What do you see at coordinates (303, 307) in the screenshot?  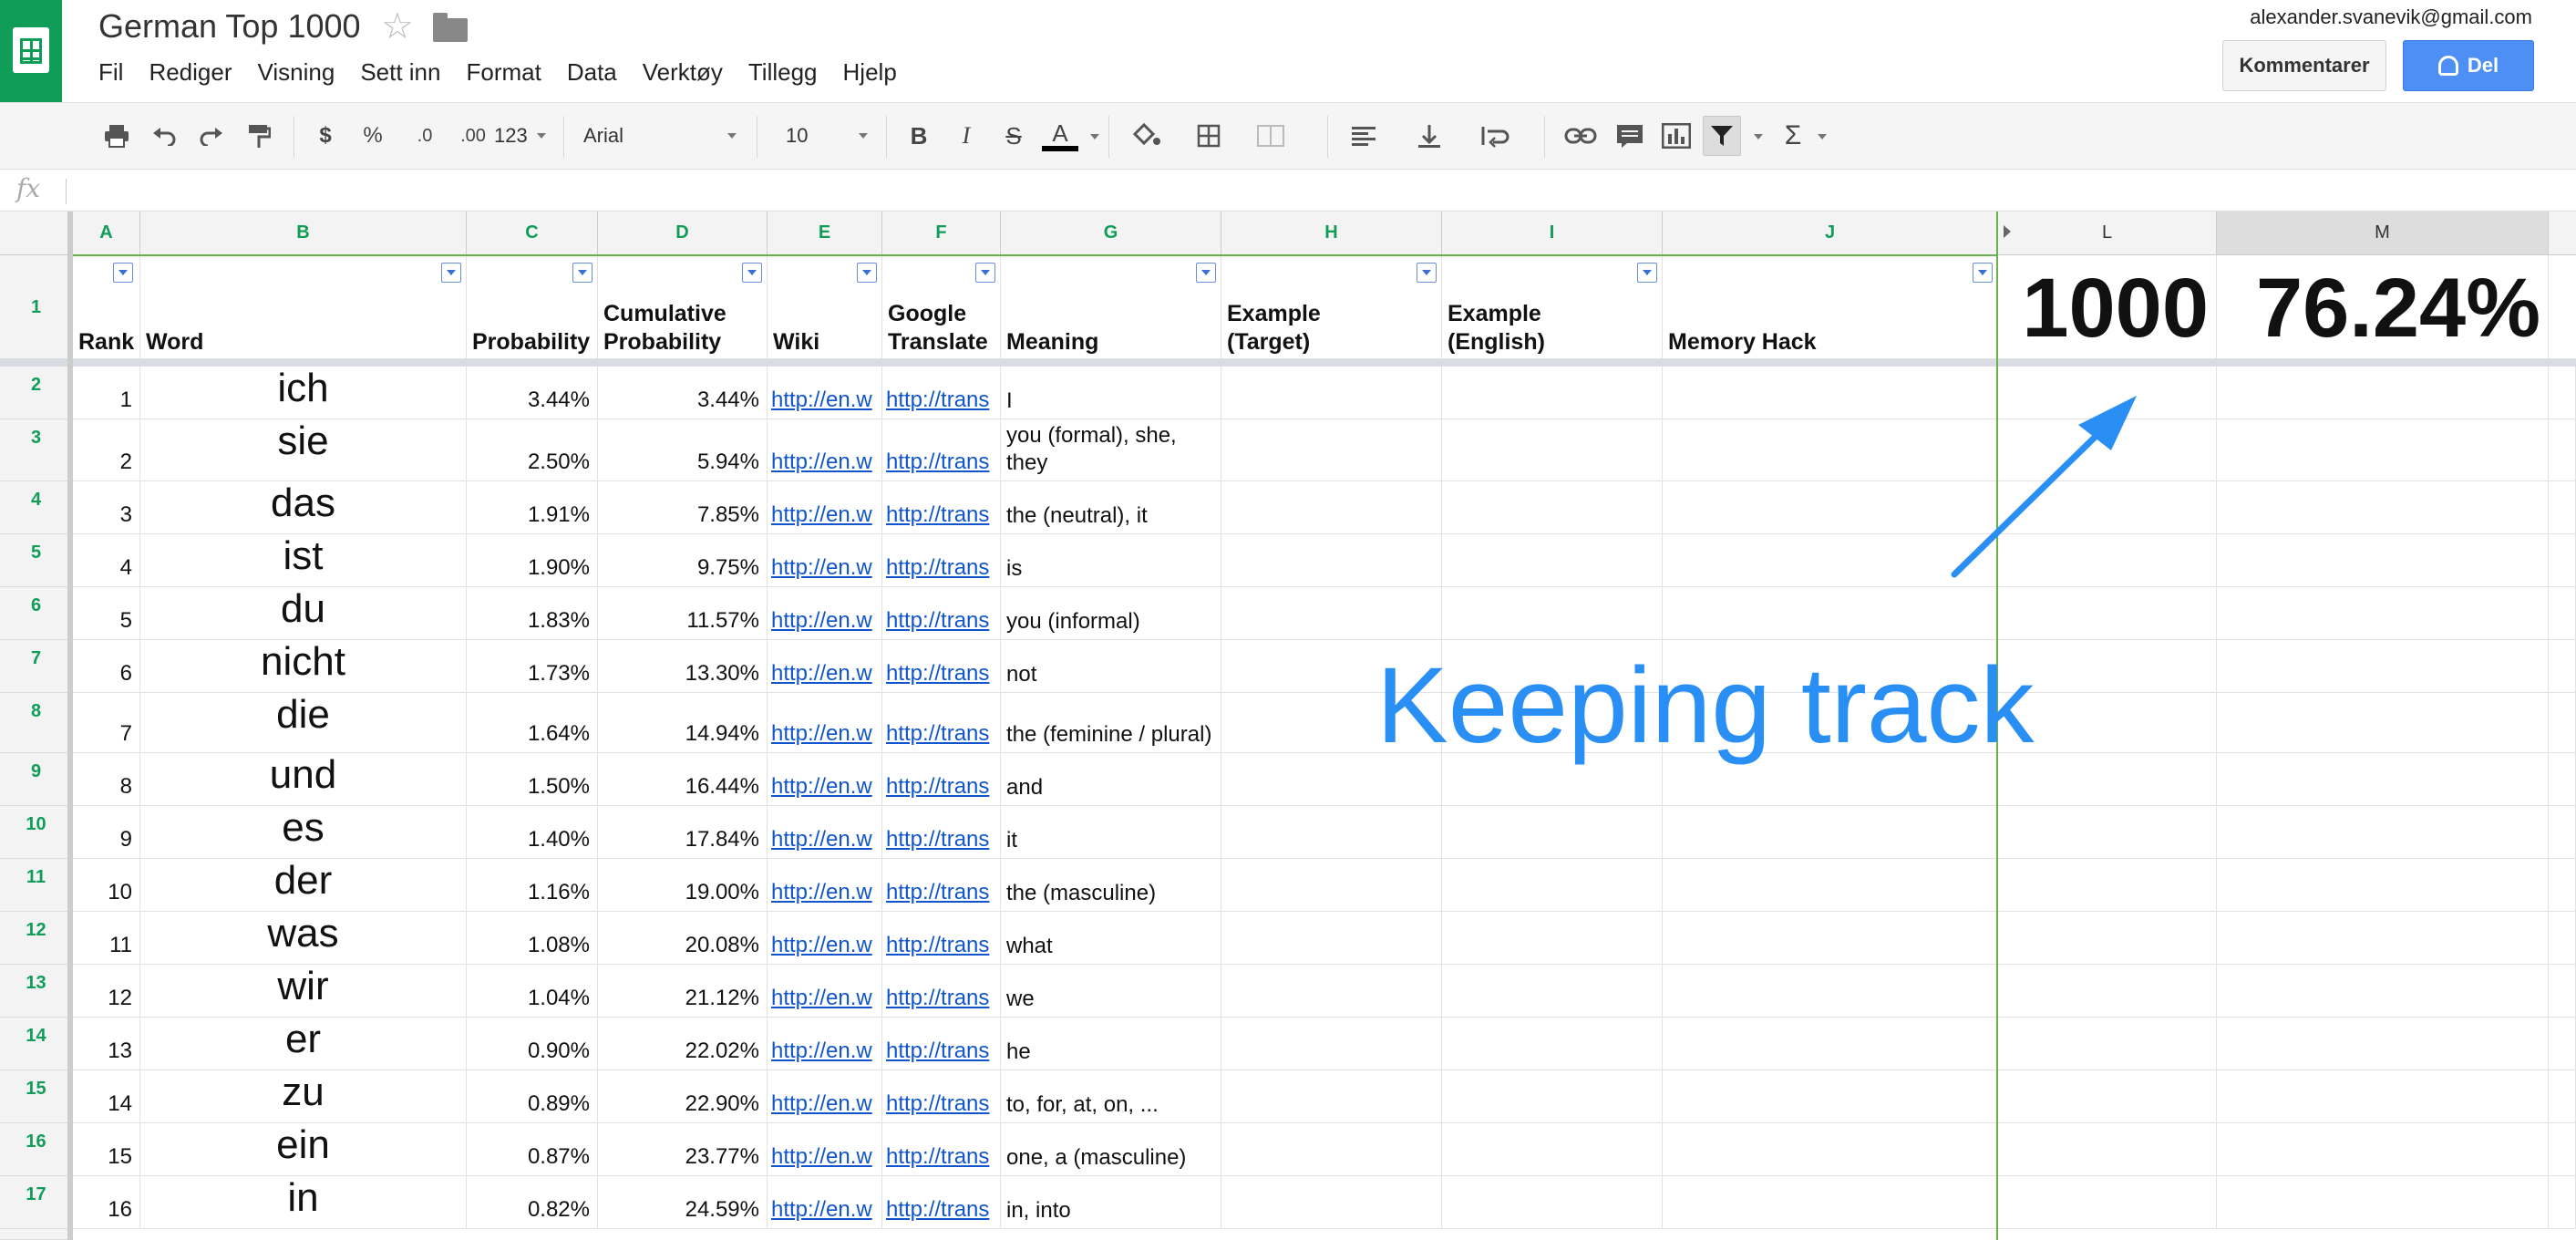 I see `header-word: Word` at bounding box center [303, 307].